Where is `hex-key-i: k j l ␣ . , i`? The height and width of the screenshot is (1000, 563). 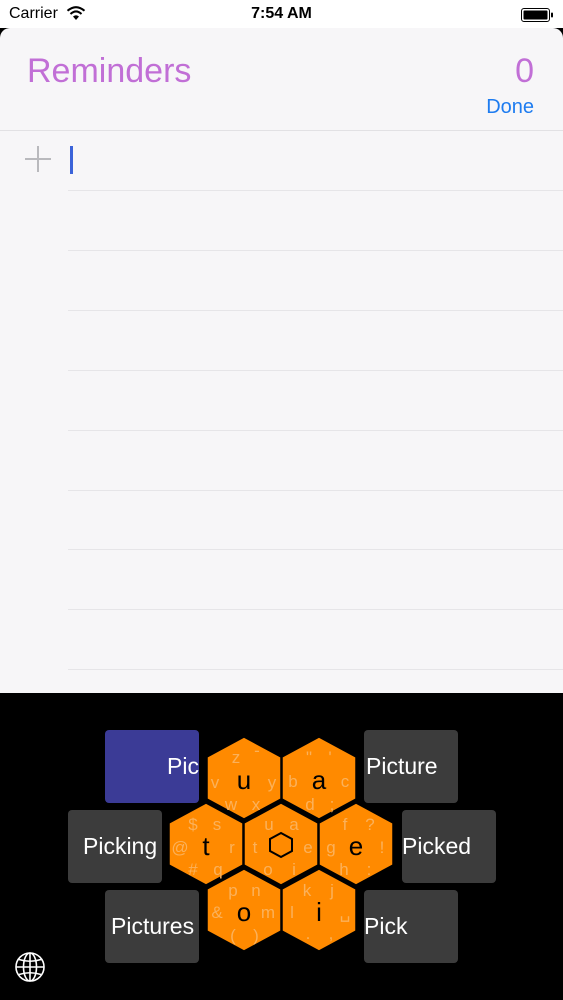 hex-key-i: k j l ␣ . , i is located at coordinates (319, 910).